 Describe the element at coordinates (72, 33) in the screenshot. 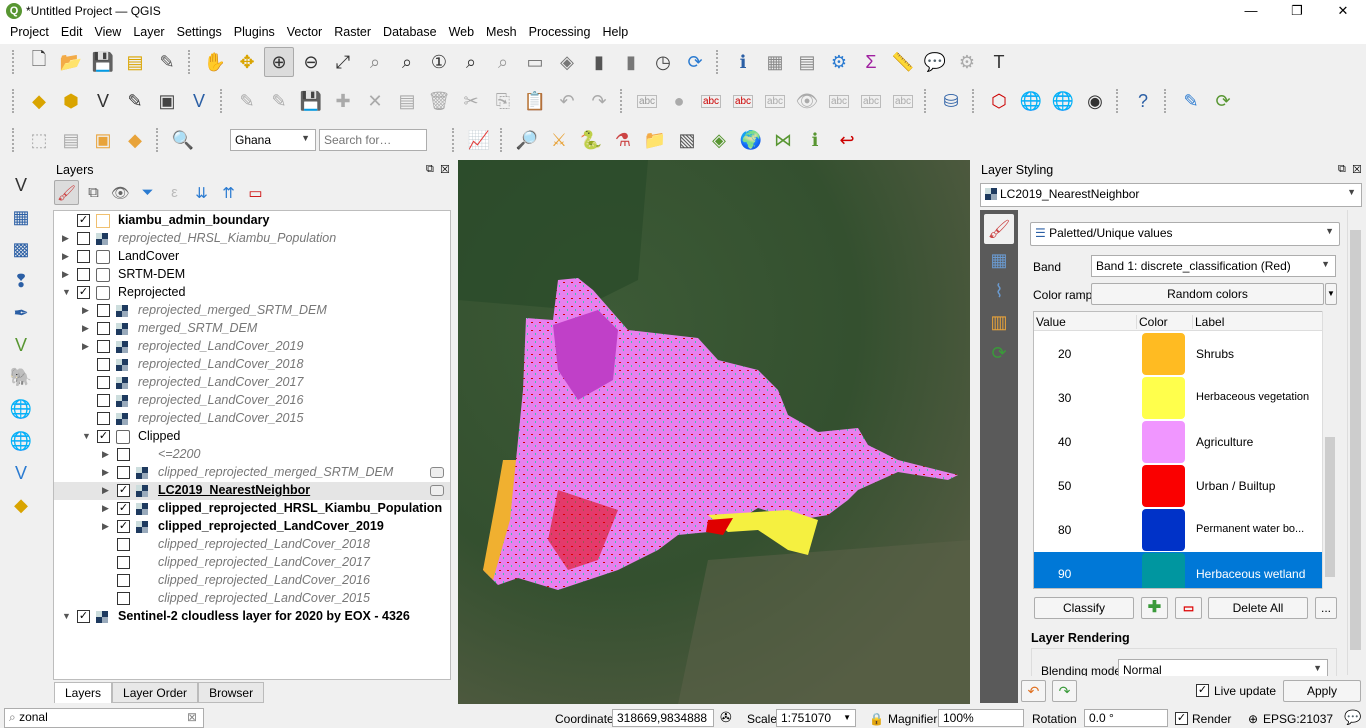

I see `menu-edit: Edit` at that location.